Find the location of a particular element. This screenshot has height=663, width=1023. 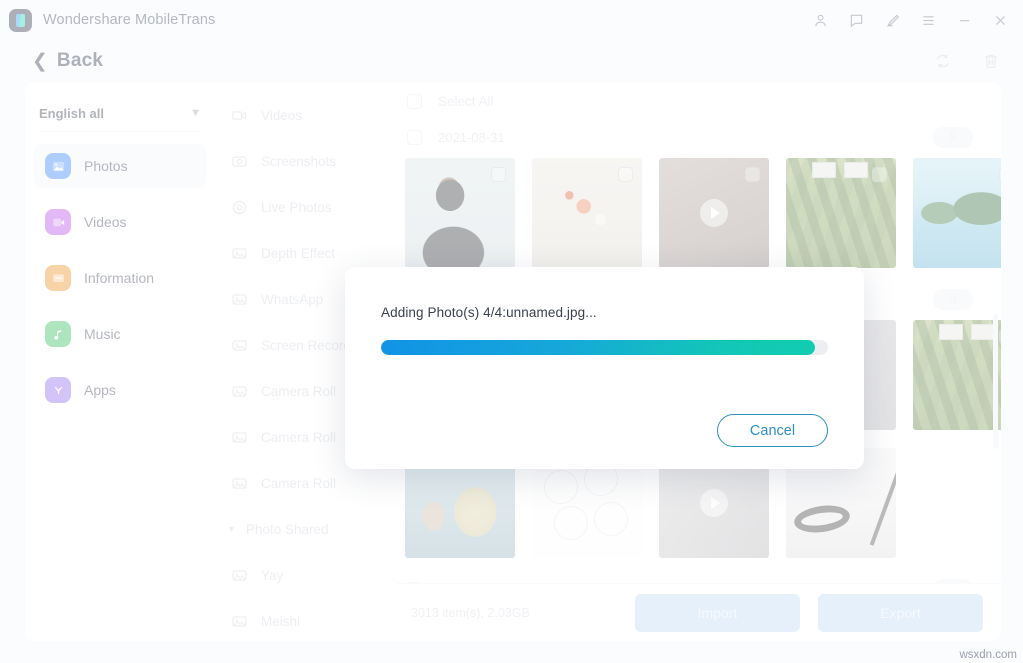

cancel-button: Cancel is located at coordinates (772, 430).